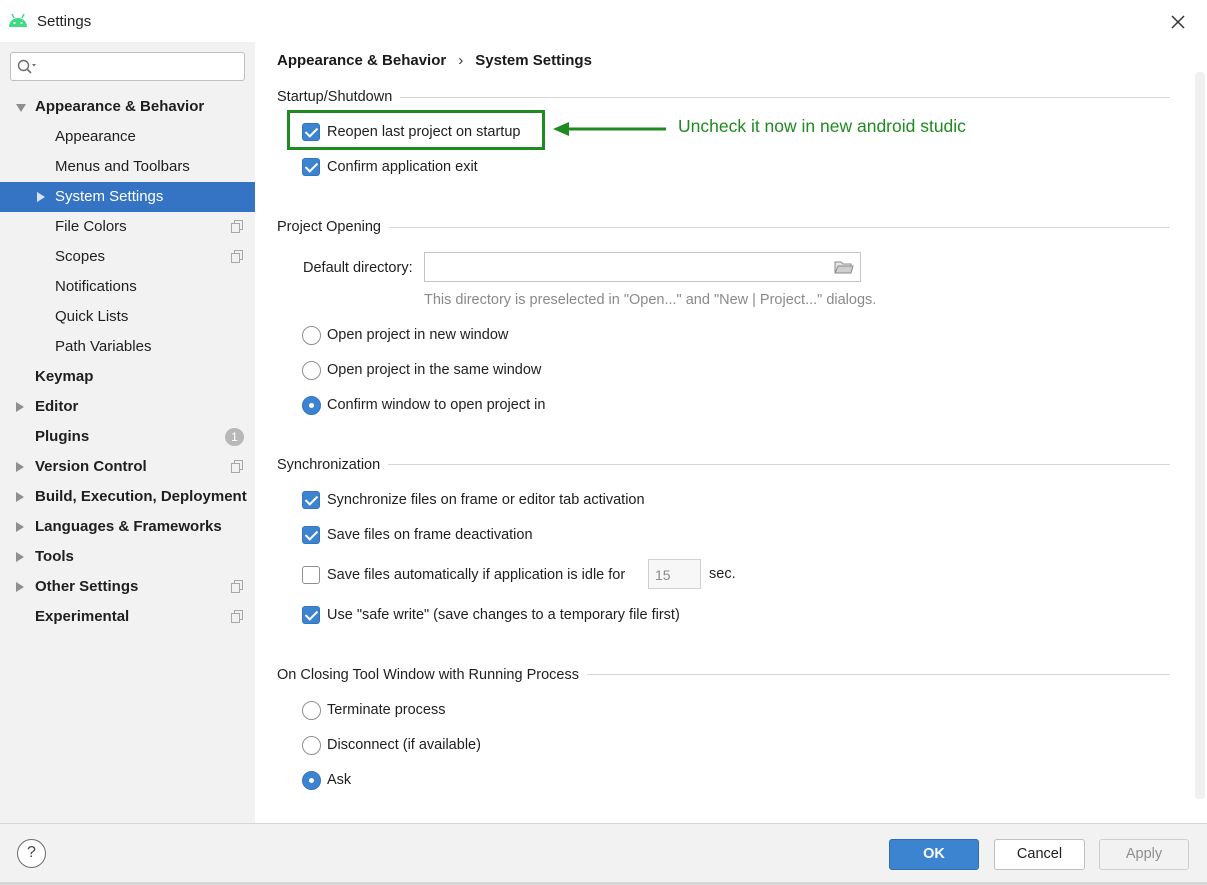  I want to click on save-on-deactivation-label: Save files on frame deactivation, so click(430, 535).